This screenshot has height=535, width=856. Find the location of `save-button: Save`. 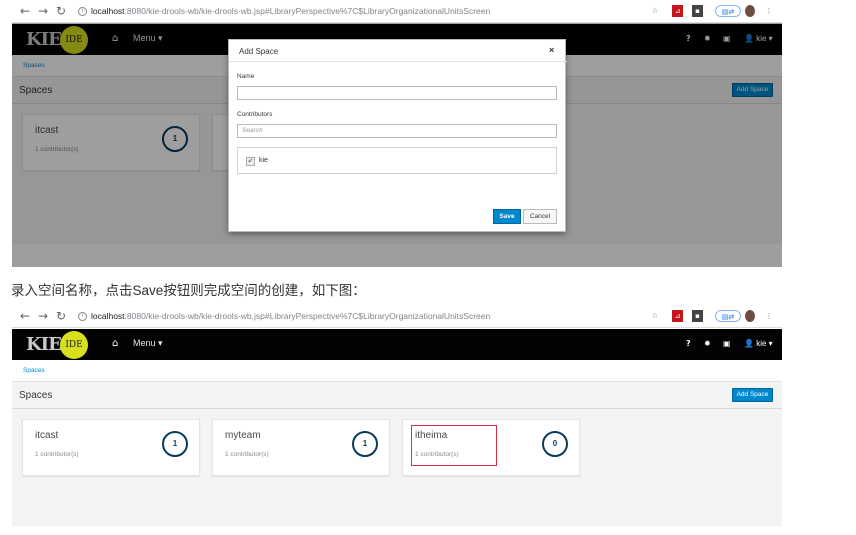

save-button: Save is located at coordinates (507, 216).